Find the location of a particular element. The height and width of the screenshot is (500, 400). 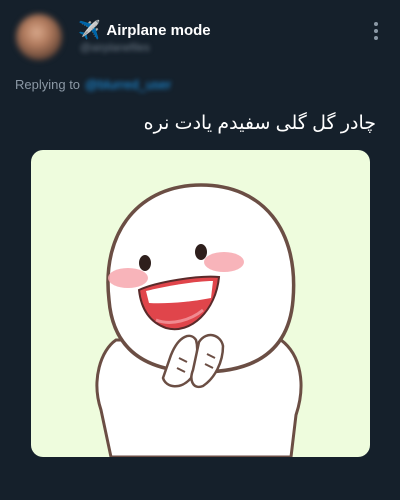

right-eye is located at coordinates (201, 252).